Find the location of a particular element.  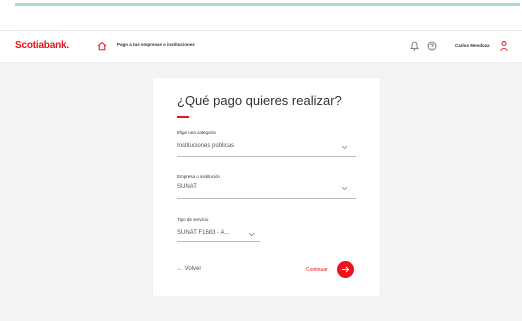

page-title: ¿Qué pago quieres realizar? is located at coordinates (259, 100).